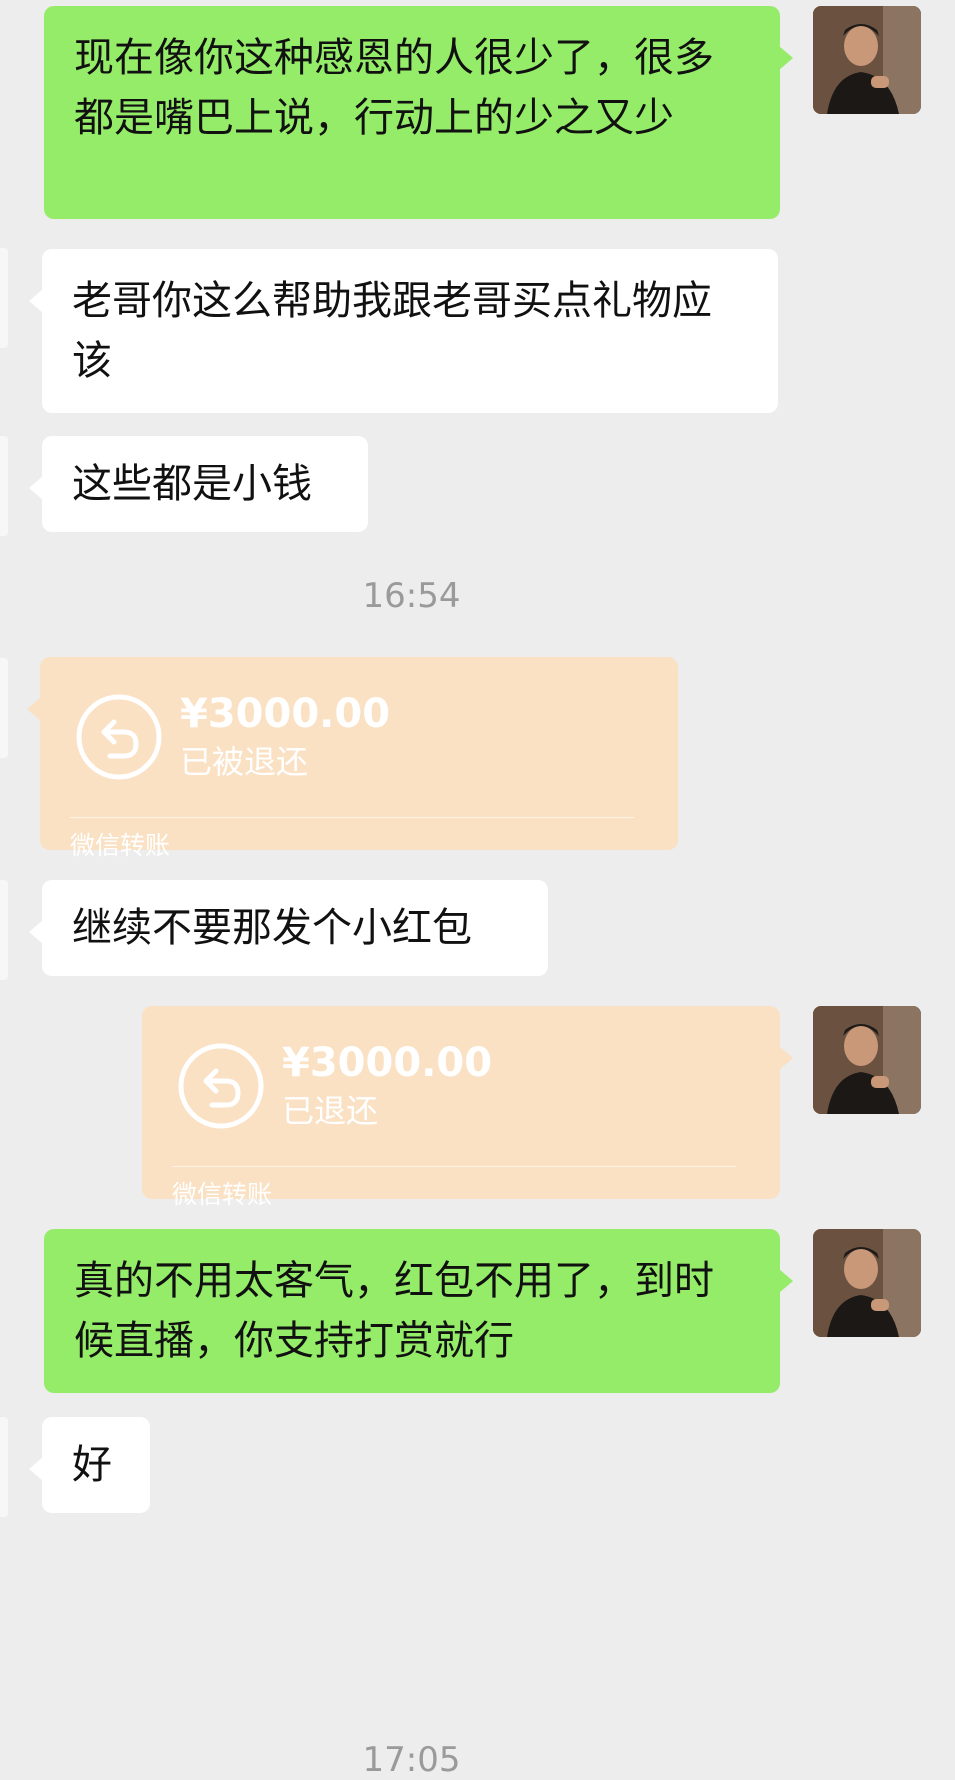 This screenshot has height=1780, width=955. I want to click on message-timestamp: 16:54, so click(411, 596).